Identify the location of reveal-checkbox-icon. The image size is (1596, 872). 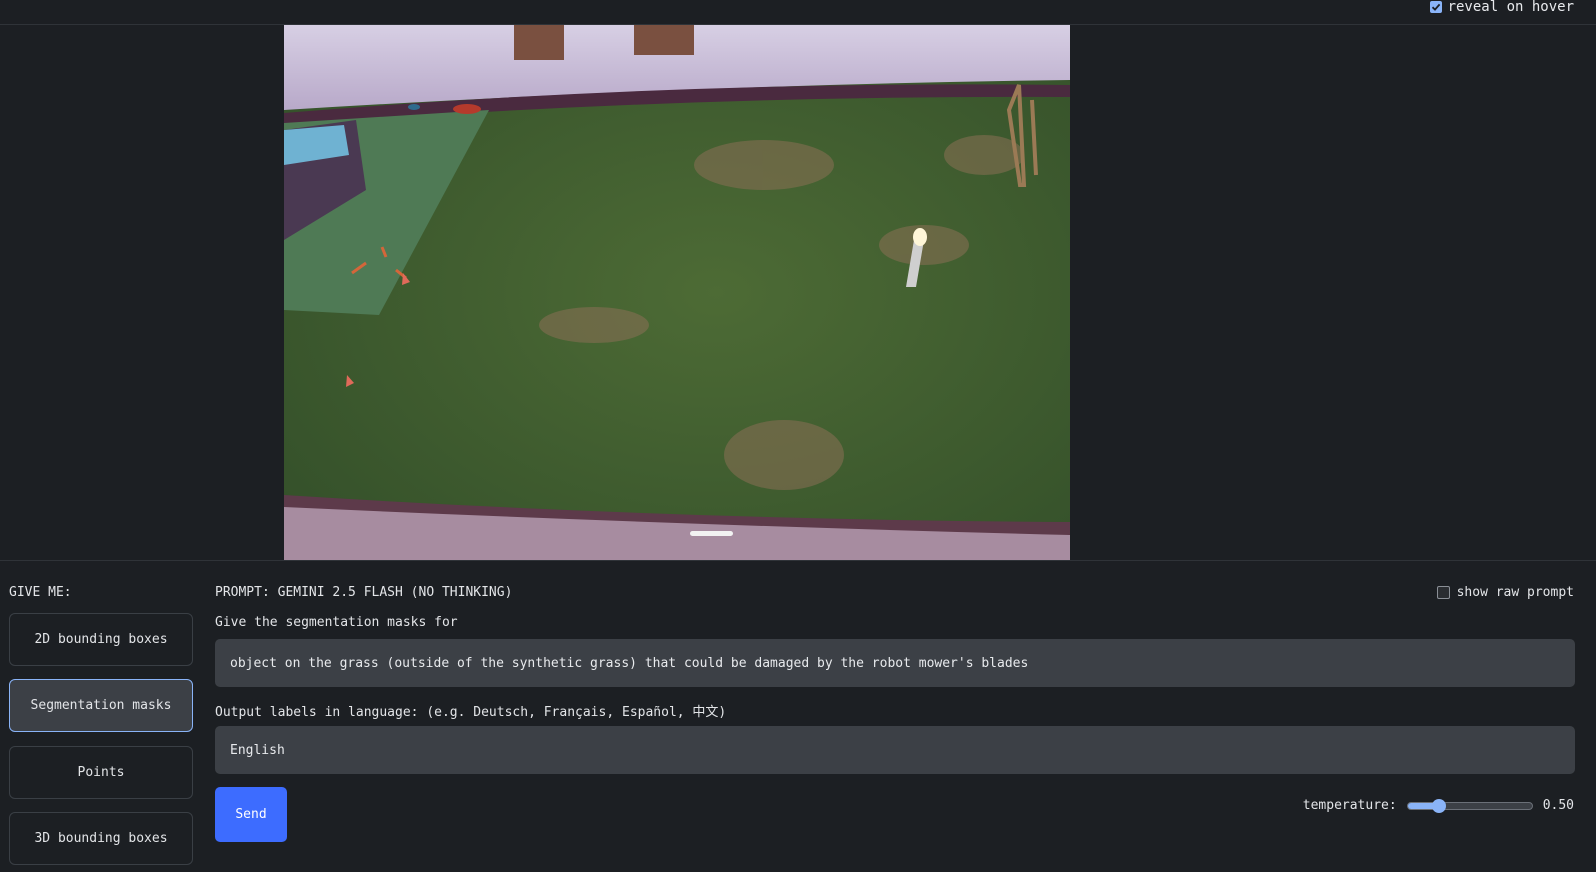
(1435, 7).